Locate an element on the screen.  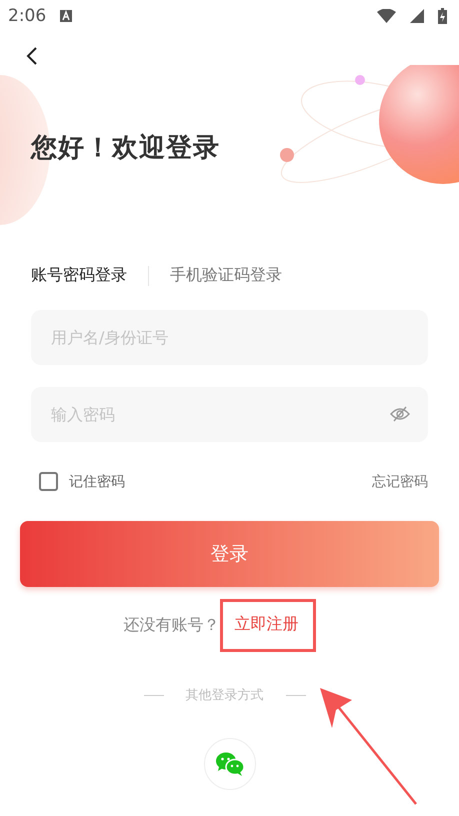
keyboard-notification-icon is located at coordinates (66, 16).